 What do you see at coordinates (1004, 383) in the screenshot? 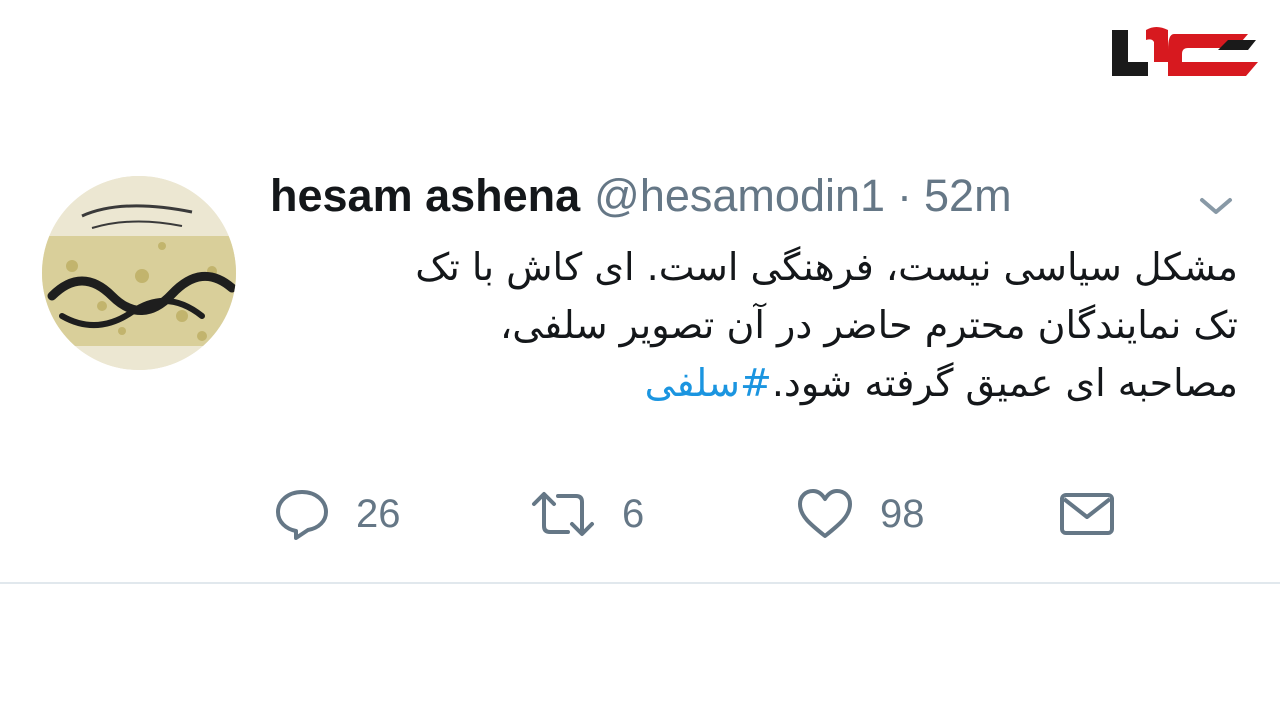
I see `tweet-text-segment: مصاحبه ای عمیق گرفته شود.` at bounding box center [1004, 383].